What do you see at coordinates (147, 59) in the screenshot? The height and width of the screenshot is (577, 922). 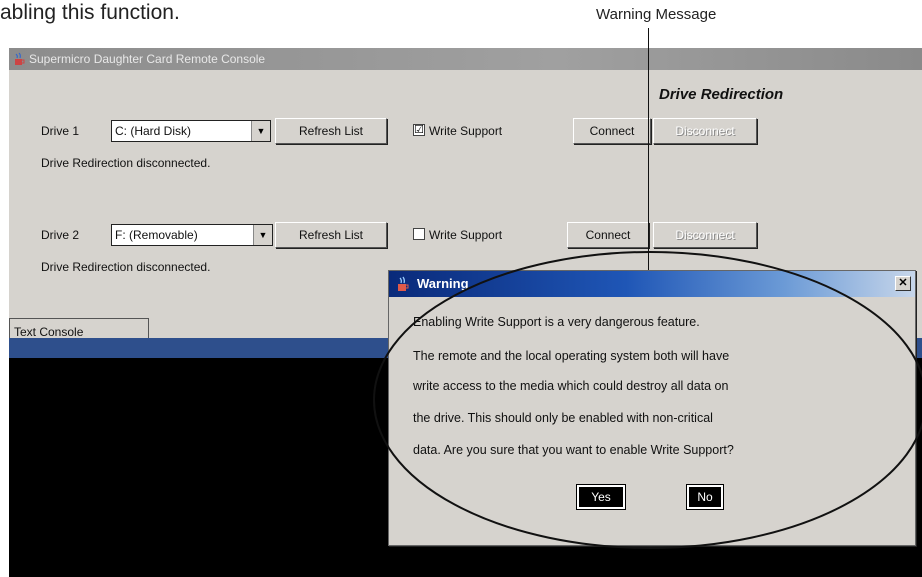 I see `window-title: Supermicro Daughter Card Remote Console` at bounding box center [147, 59].